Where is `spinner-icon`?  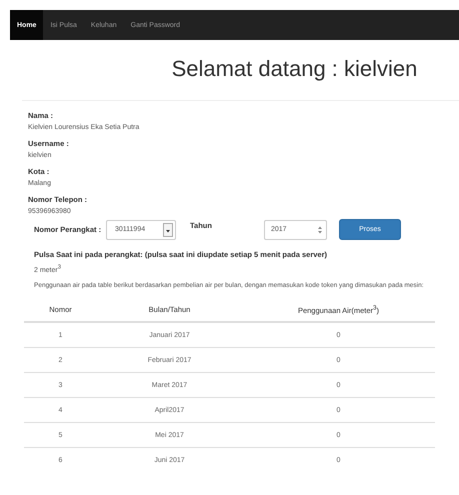 spinner-icon is located at coordinates (320, 229).